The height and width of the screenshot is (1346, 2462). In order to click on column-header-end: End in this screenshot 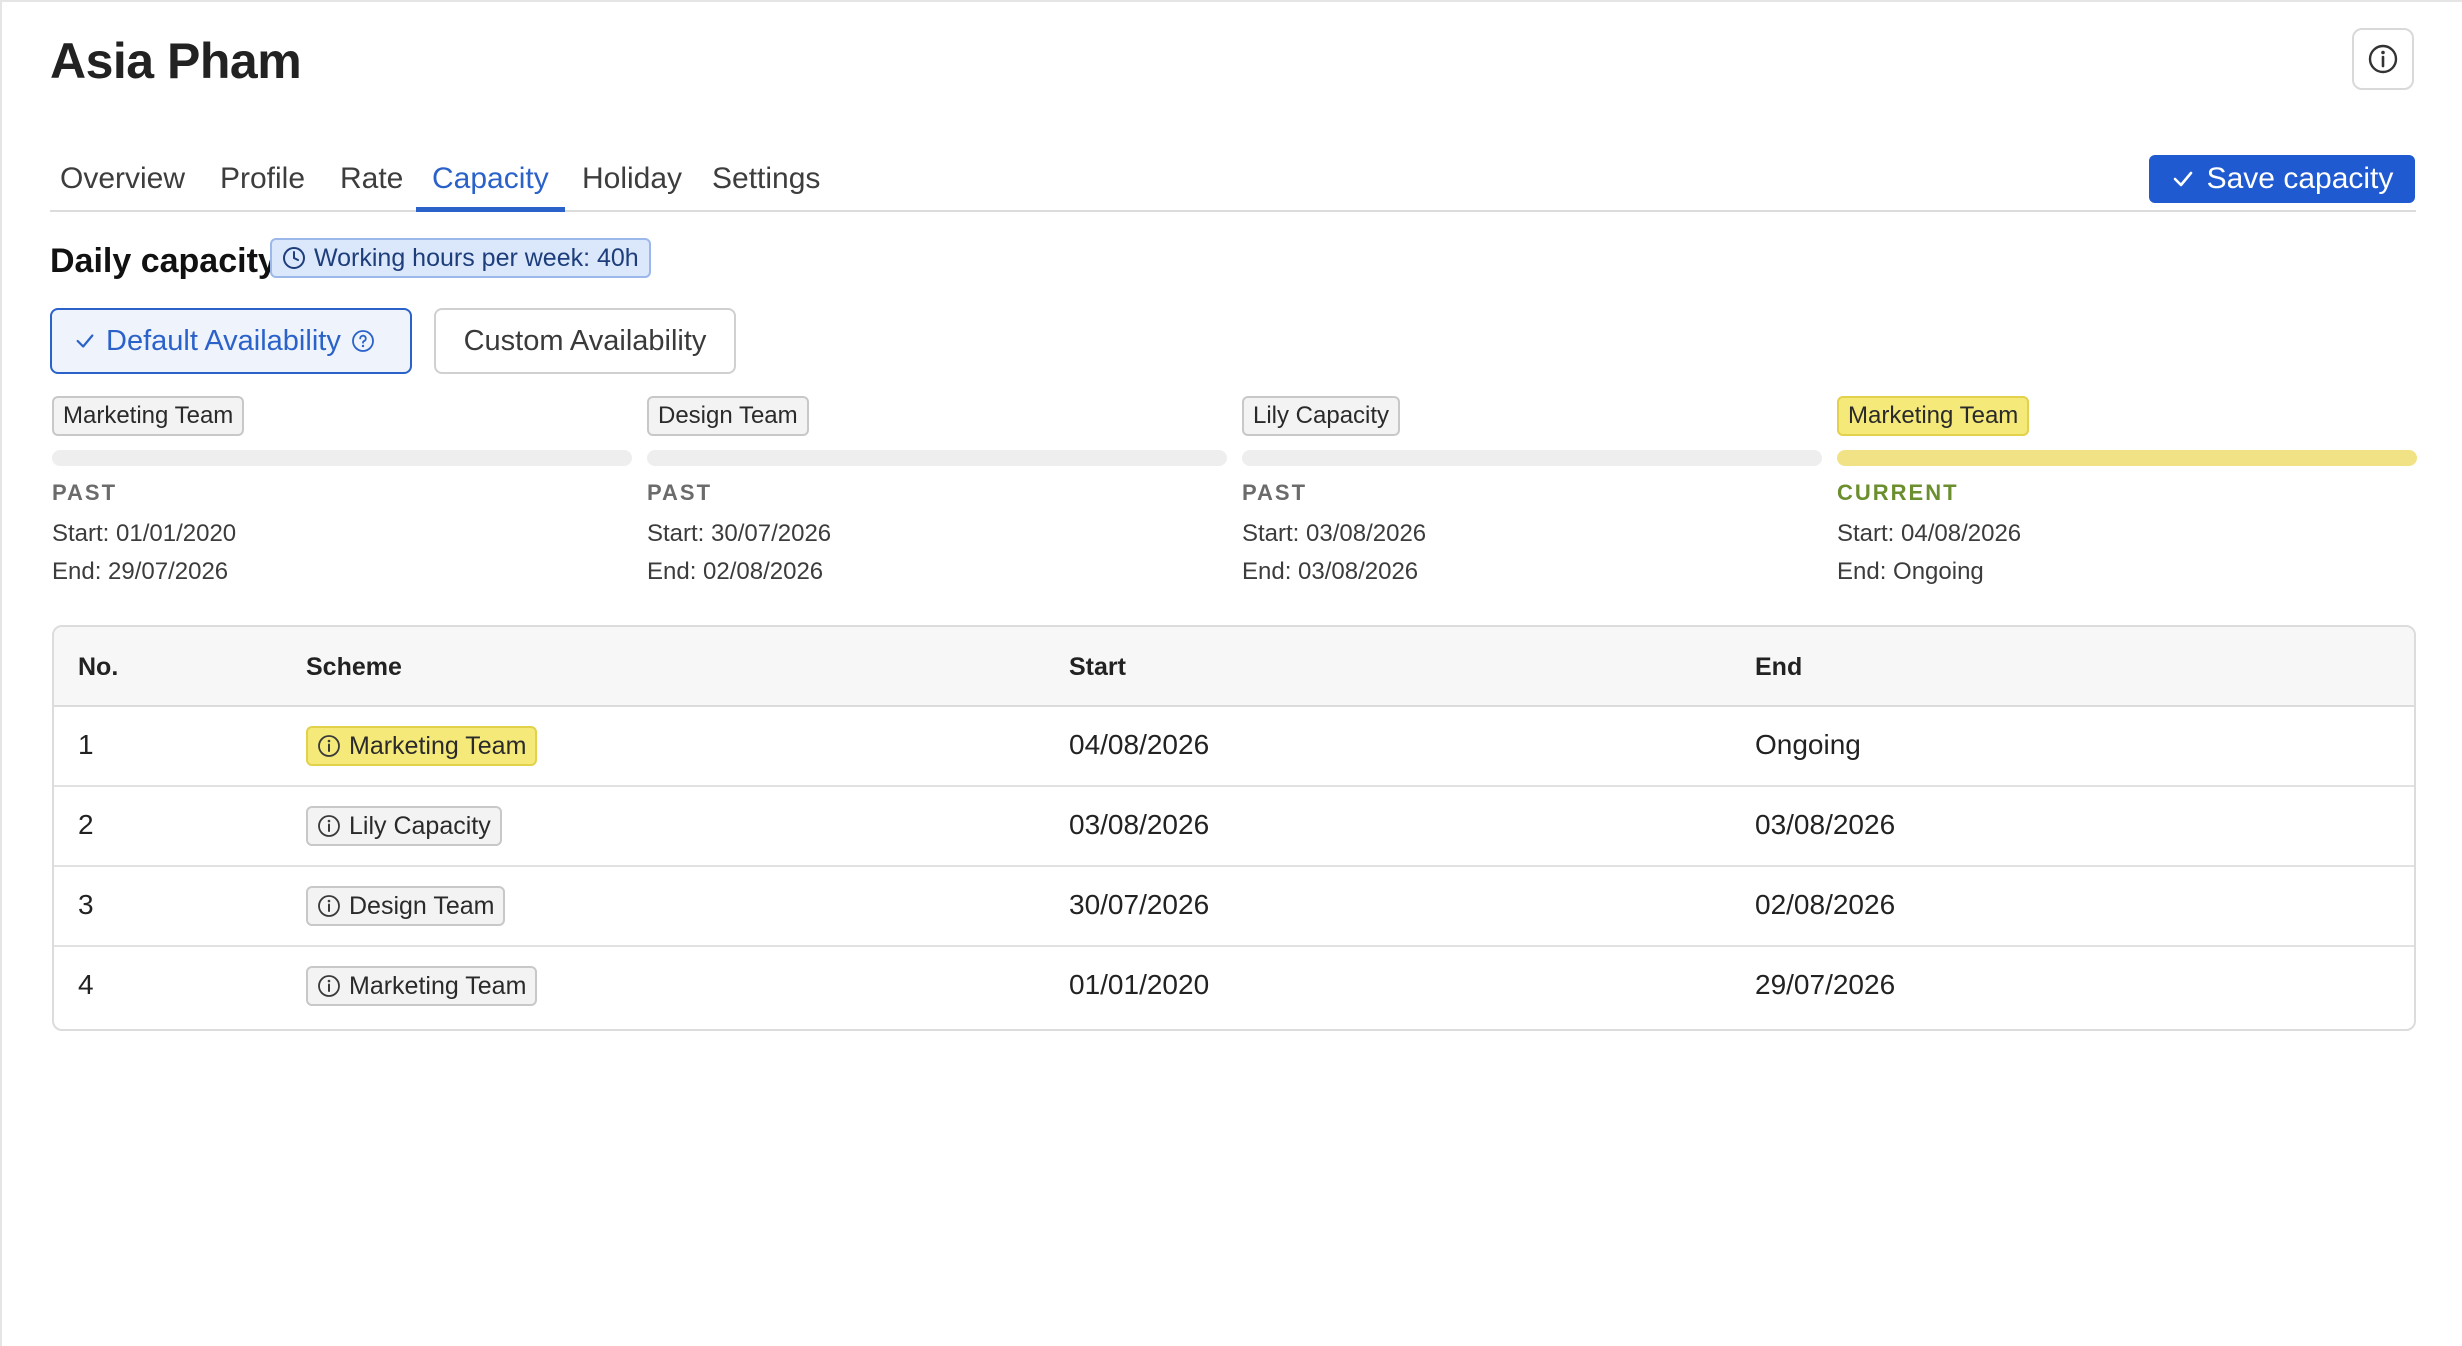, I will do `click(1779, 667)`.